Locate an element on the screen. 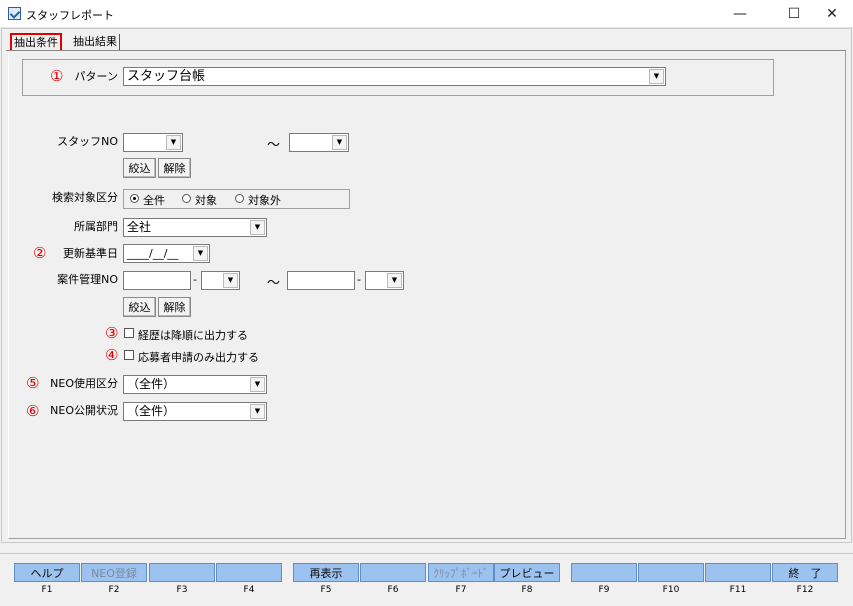  fkey-f8-button: プレビュー is located at coordinates (527, 572).